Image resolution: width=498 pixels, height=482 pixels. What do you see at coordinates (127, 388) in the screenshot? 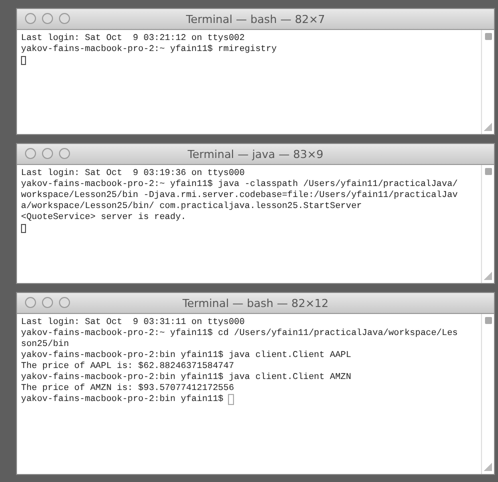
I see `terminal-line: The price of AMZN is: $93.57077412172556` at bounding box center [127, 388].